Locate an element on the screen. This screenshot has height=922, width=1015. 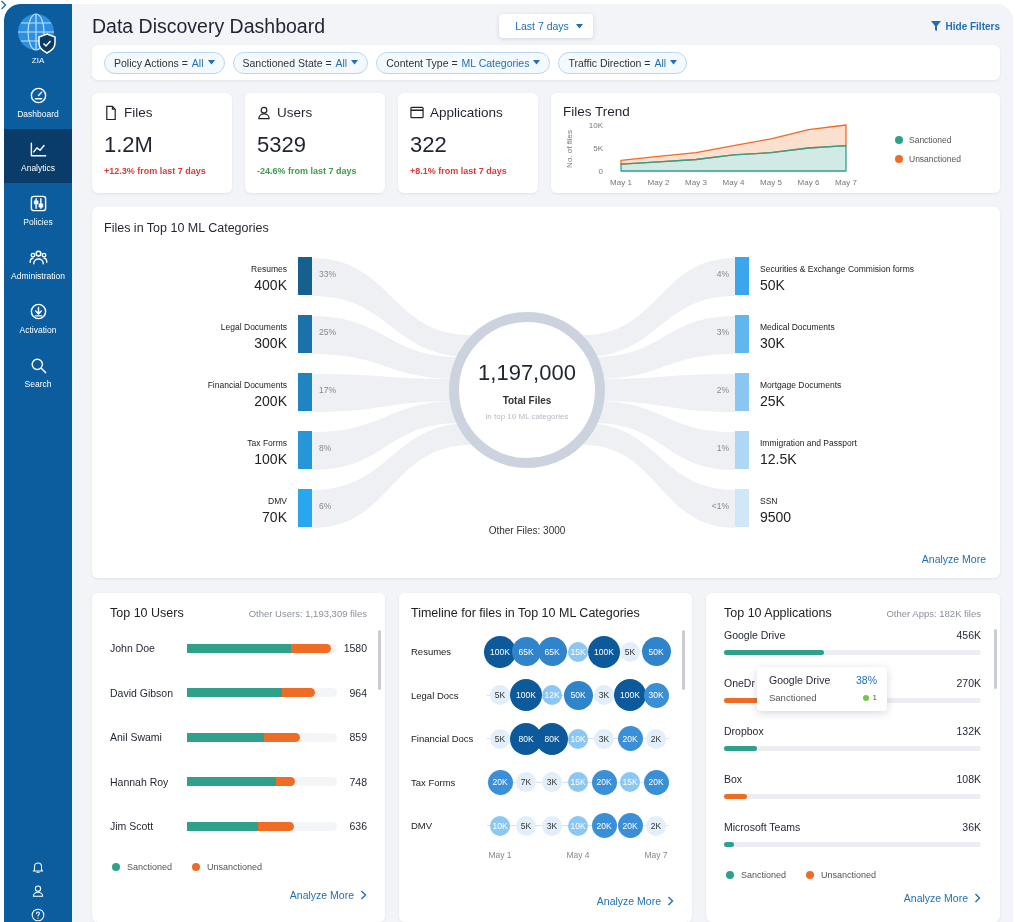
page-title: Data Discovery Dashboard is located at coordinates (209, 26).